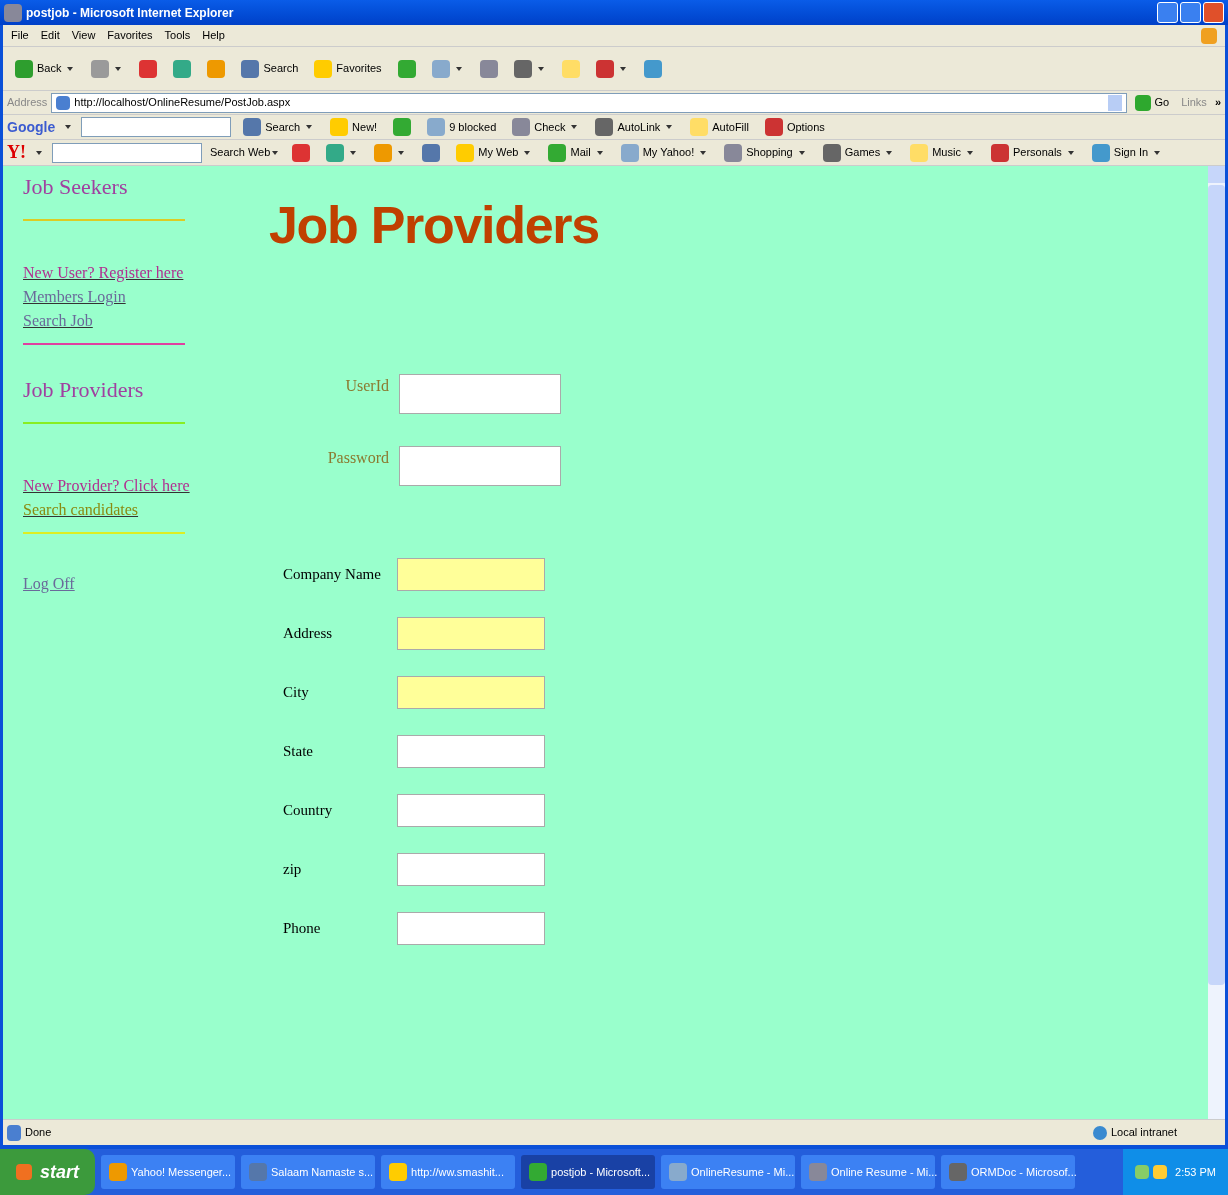 This screenshot has width=1228, height=1195. What do you see at coordinates (546, 127) in the screenshot?
I see `toolbar-button: Check` at bounding box center [546, 127].